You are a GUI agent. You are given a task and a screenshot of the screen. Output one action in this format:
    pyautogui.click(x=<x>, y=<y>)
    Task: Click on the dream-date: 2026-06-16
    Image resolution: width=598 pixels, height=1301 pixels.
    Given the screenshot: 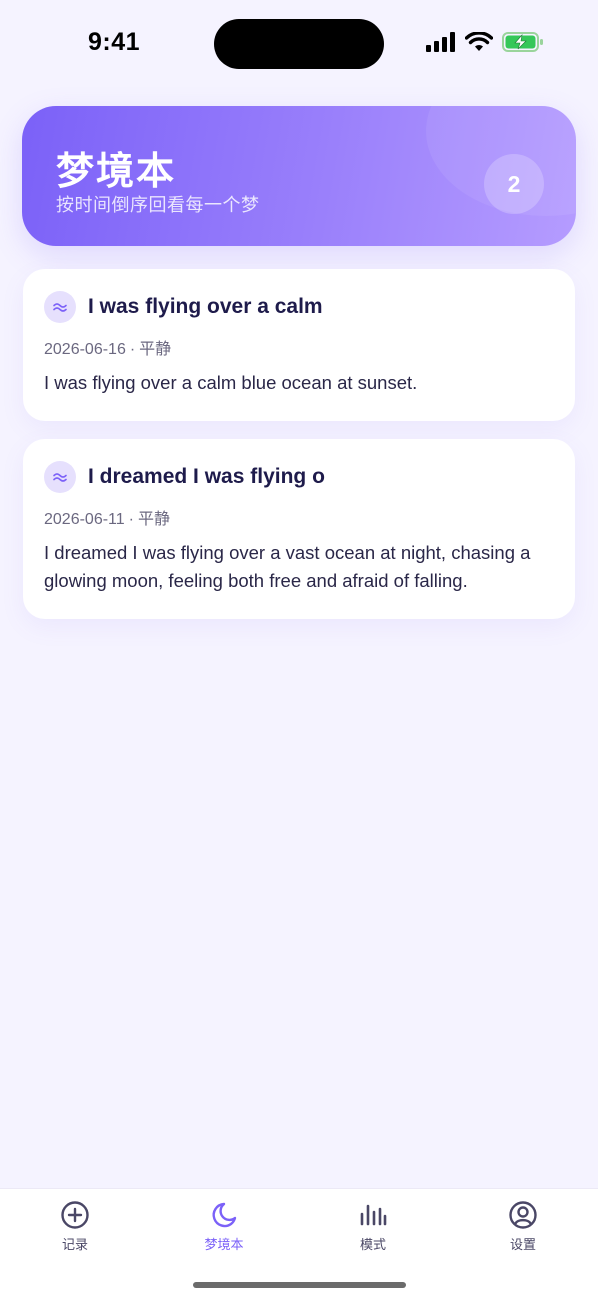 What is the action you would take?
    pyautogui.click(x=85, y=349)
    